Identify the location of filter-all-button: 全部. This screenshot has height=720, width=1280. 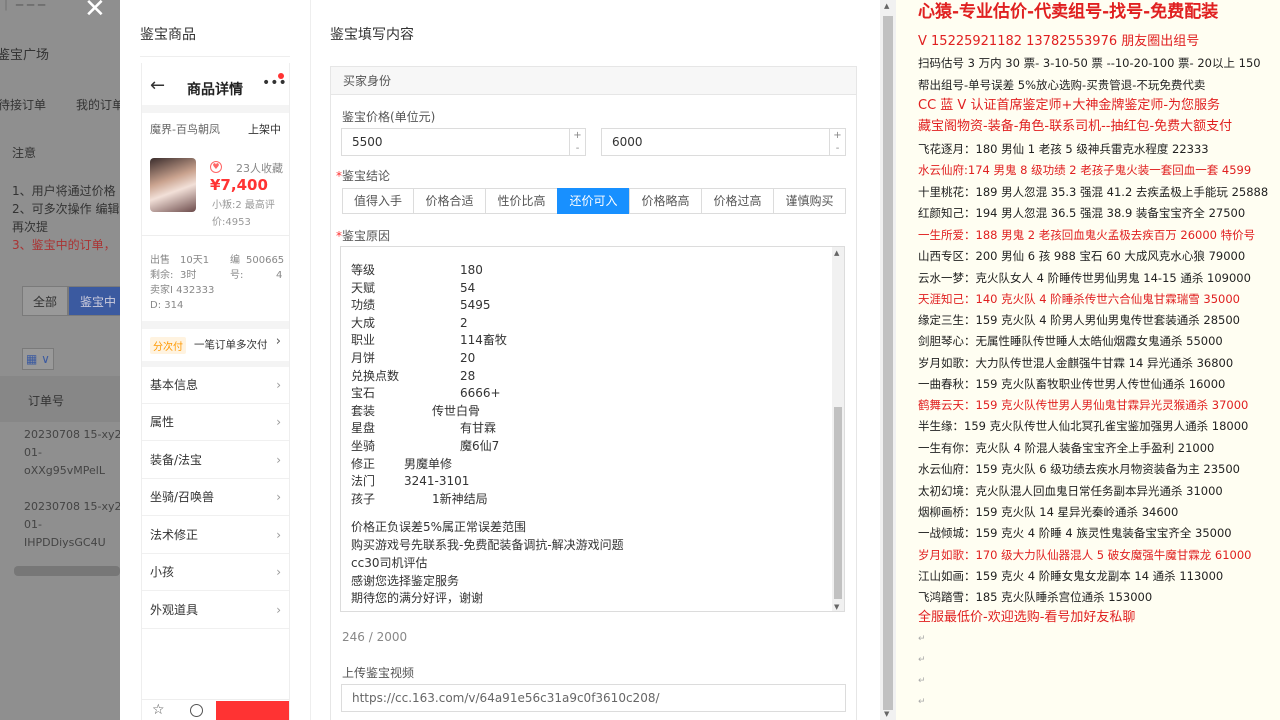
(45, 301).